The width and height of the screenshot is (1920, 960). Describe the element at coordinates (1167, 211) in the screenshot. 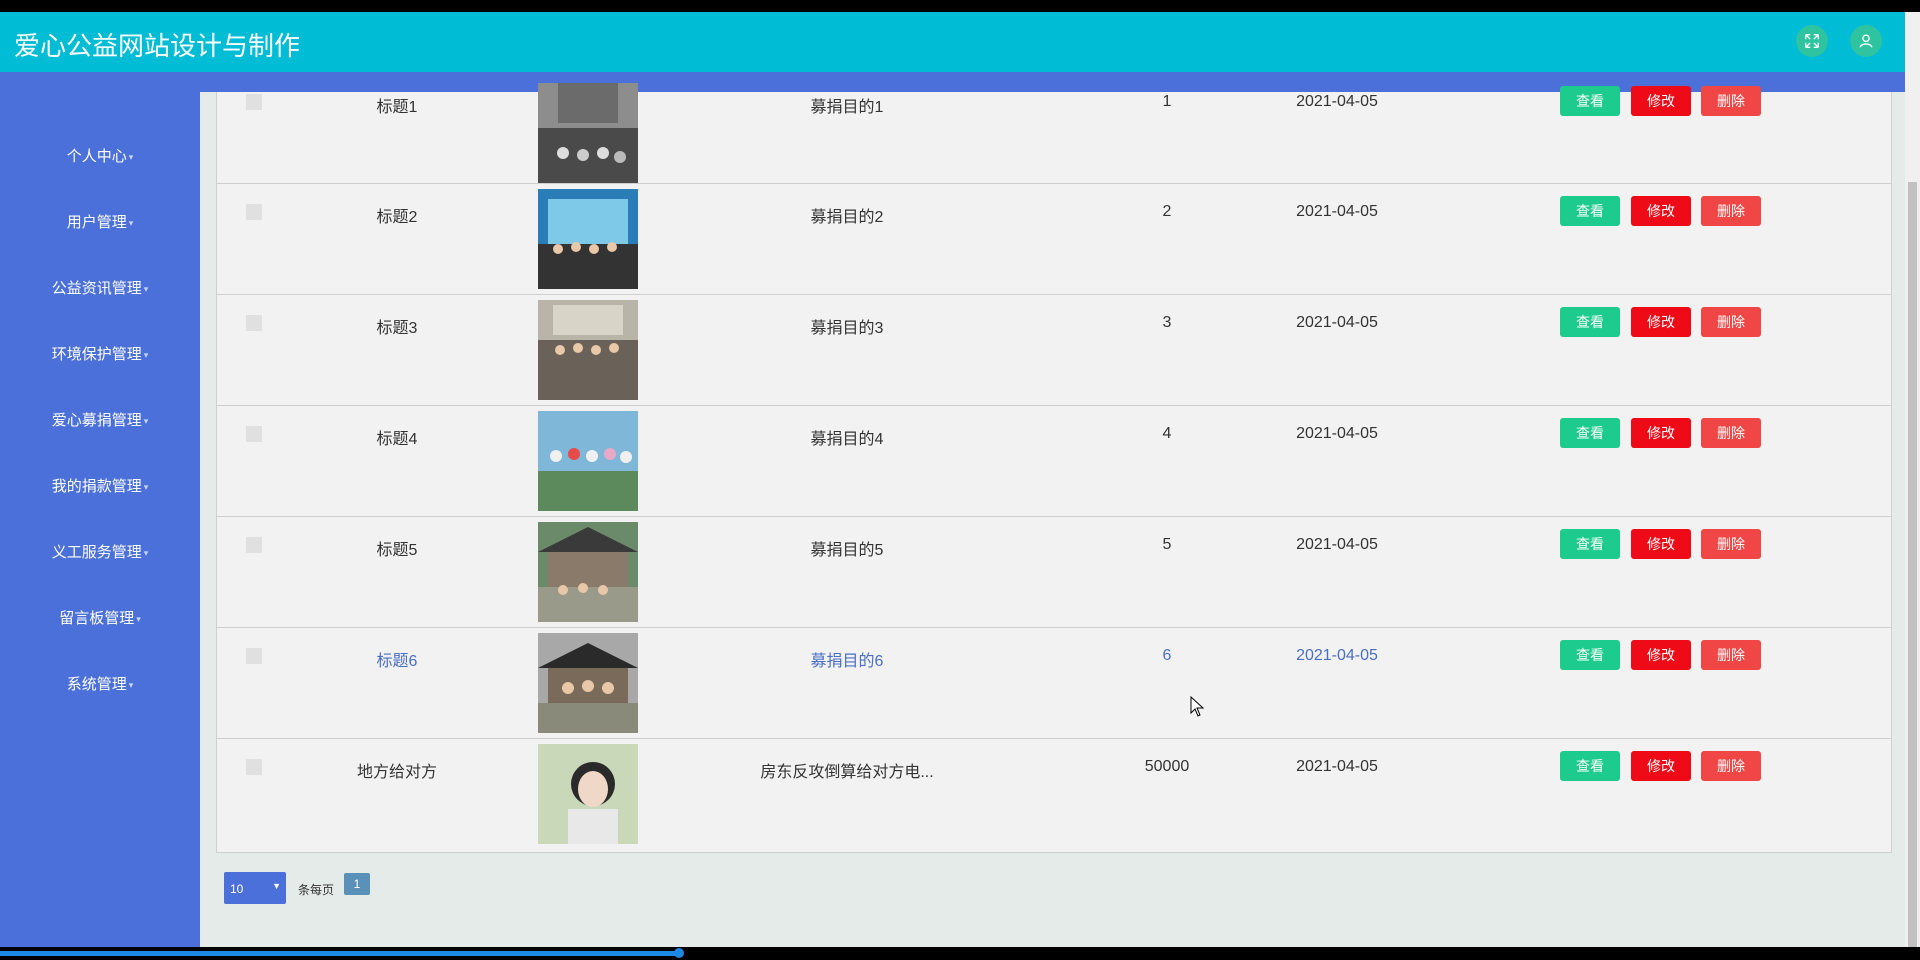

I see `row-amount: 2` at that location.